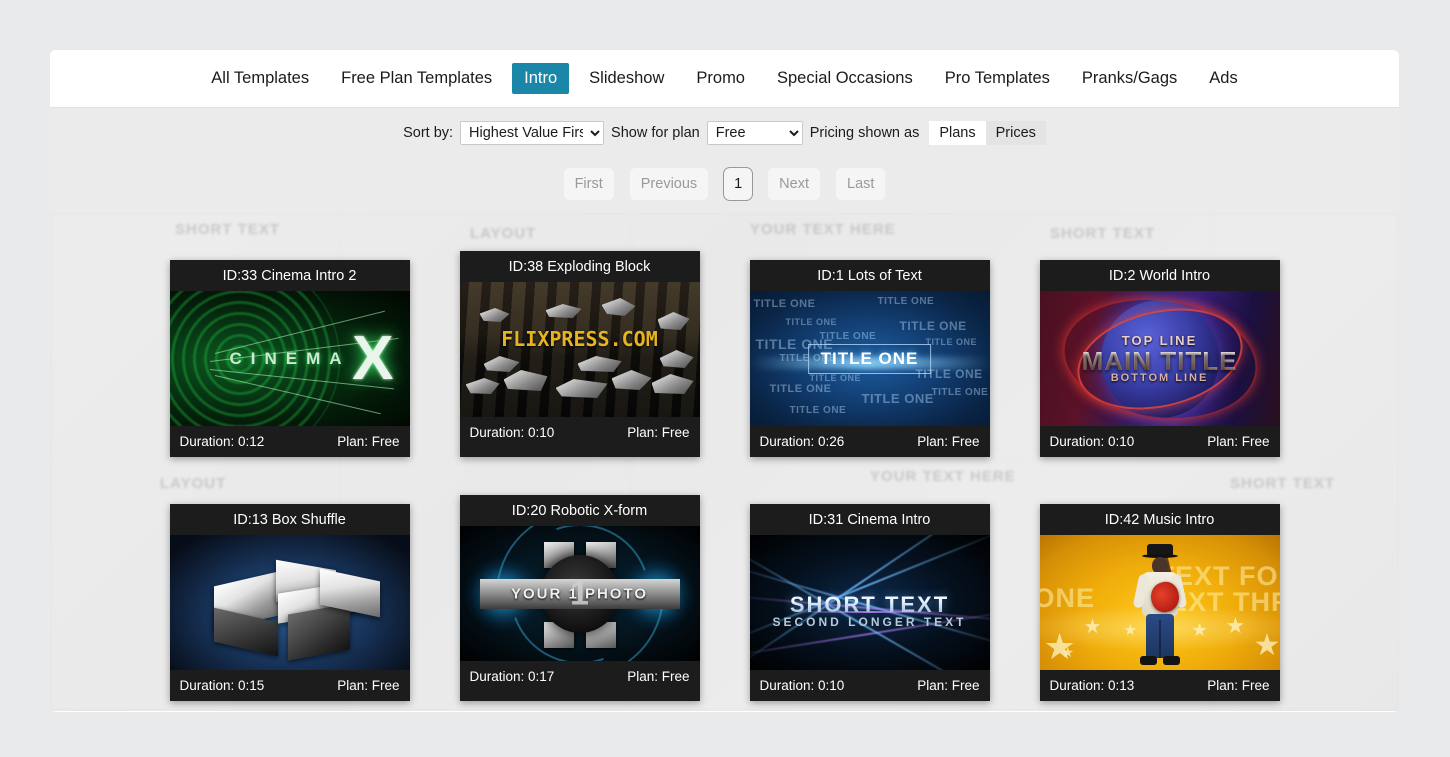  Describe the element at coordinates (222, 441) in the screenshot. I see `template-duration: Duration: 0:12` at that location.